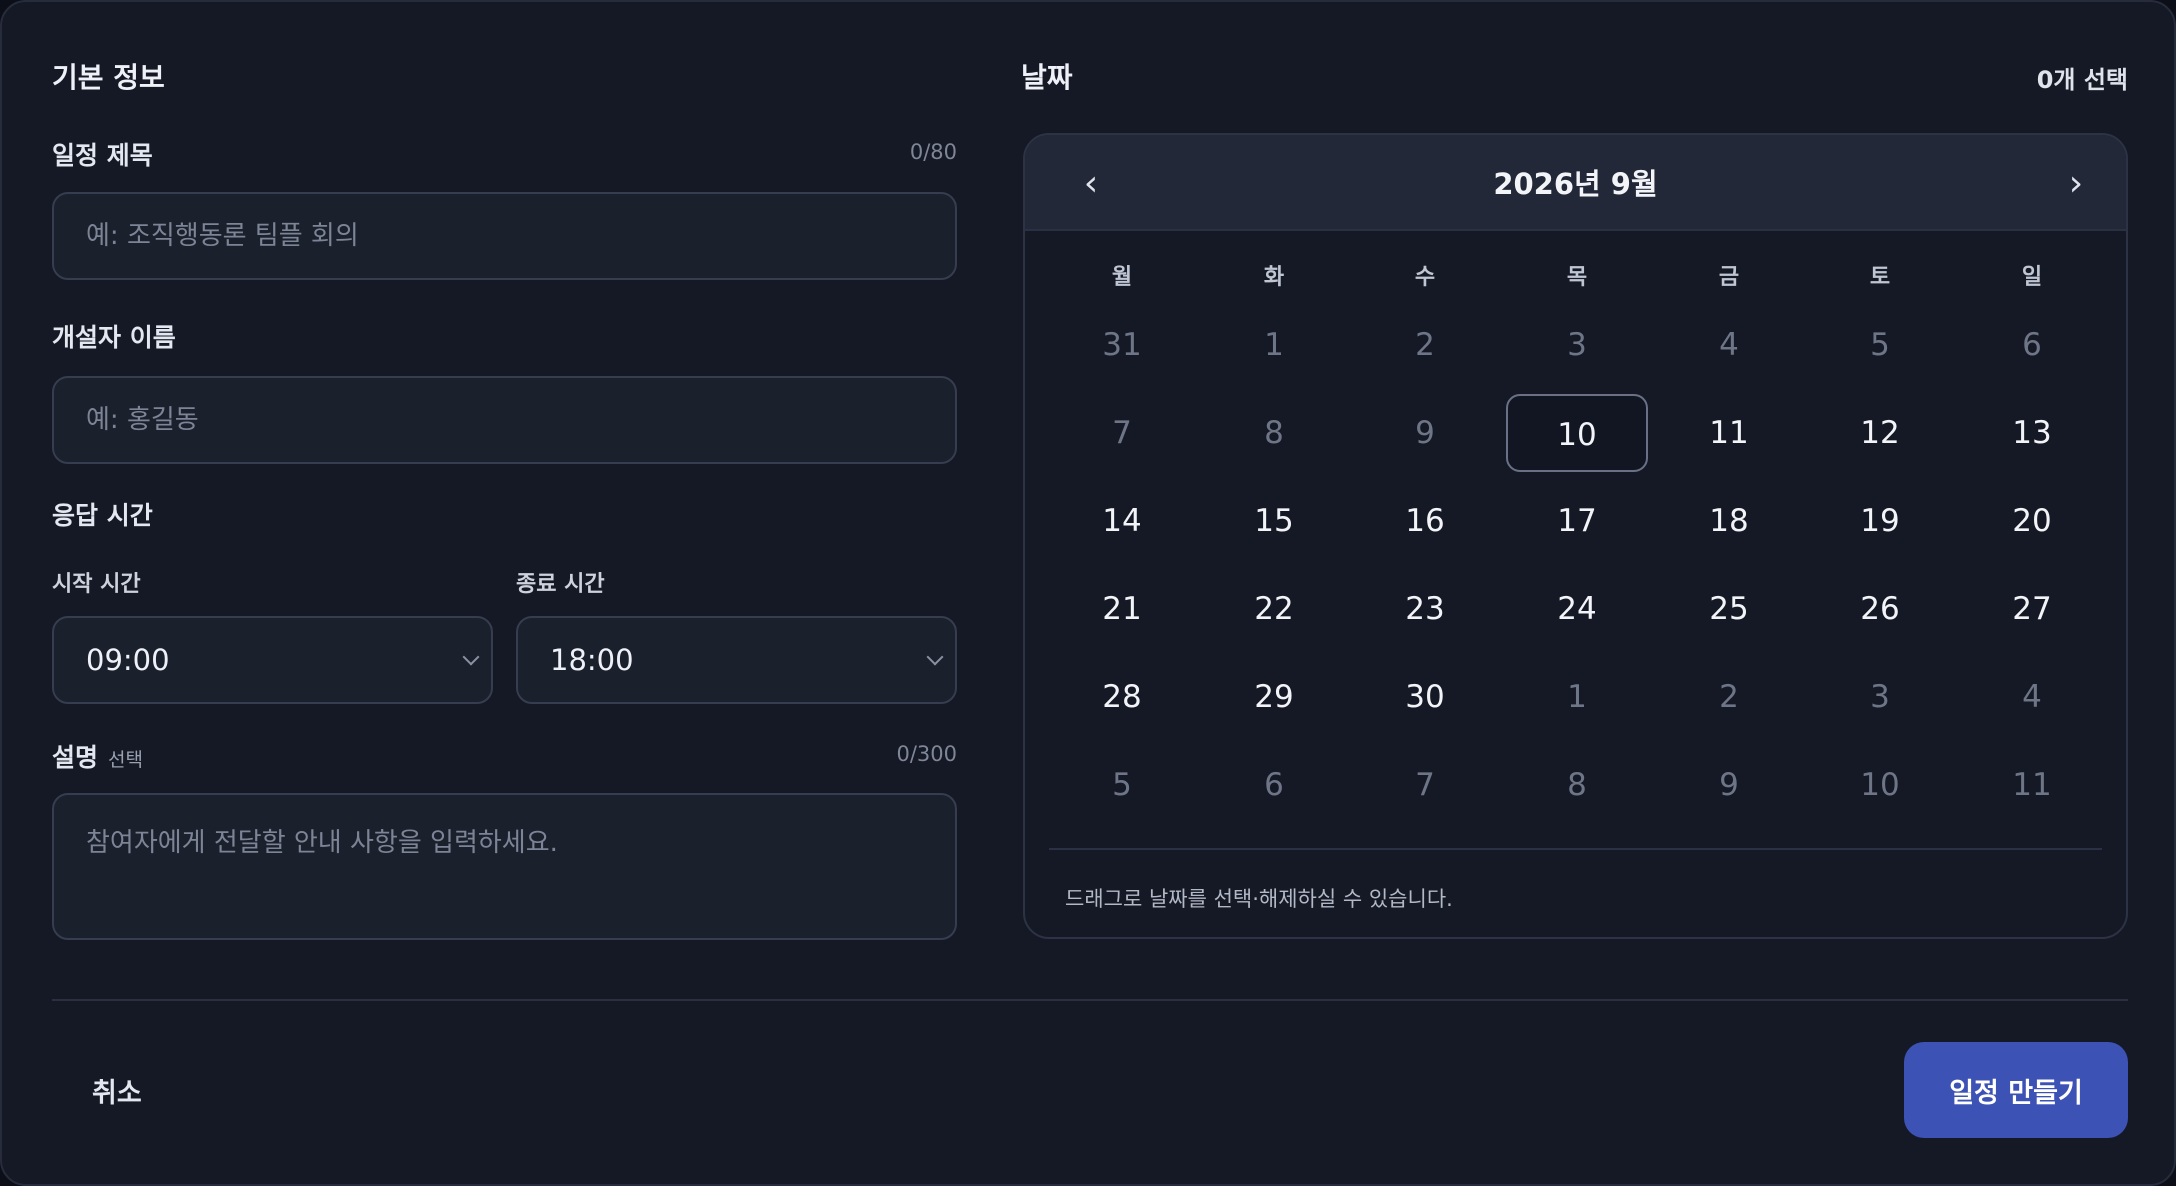  I want to click on calendar-day: 27, so click(2032, 609).